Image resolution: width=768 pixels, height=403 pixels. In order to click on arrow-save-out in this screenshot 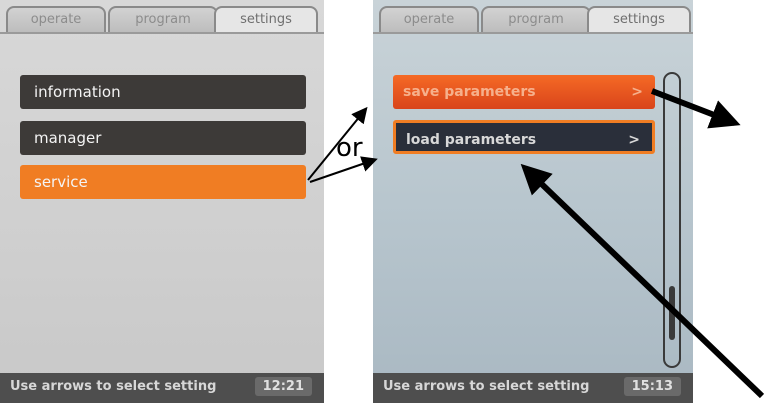, I will do `click(695, 108)`.